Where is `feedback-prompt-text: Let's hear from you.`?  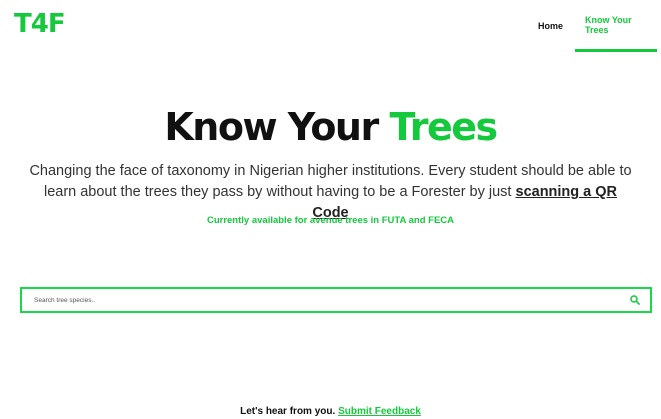 feedback-prompt-text: Let's hear from you. is located at coordinates (288, 411).